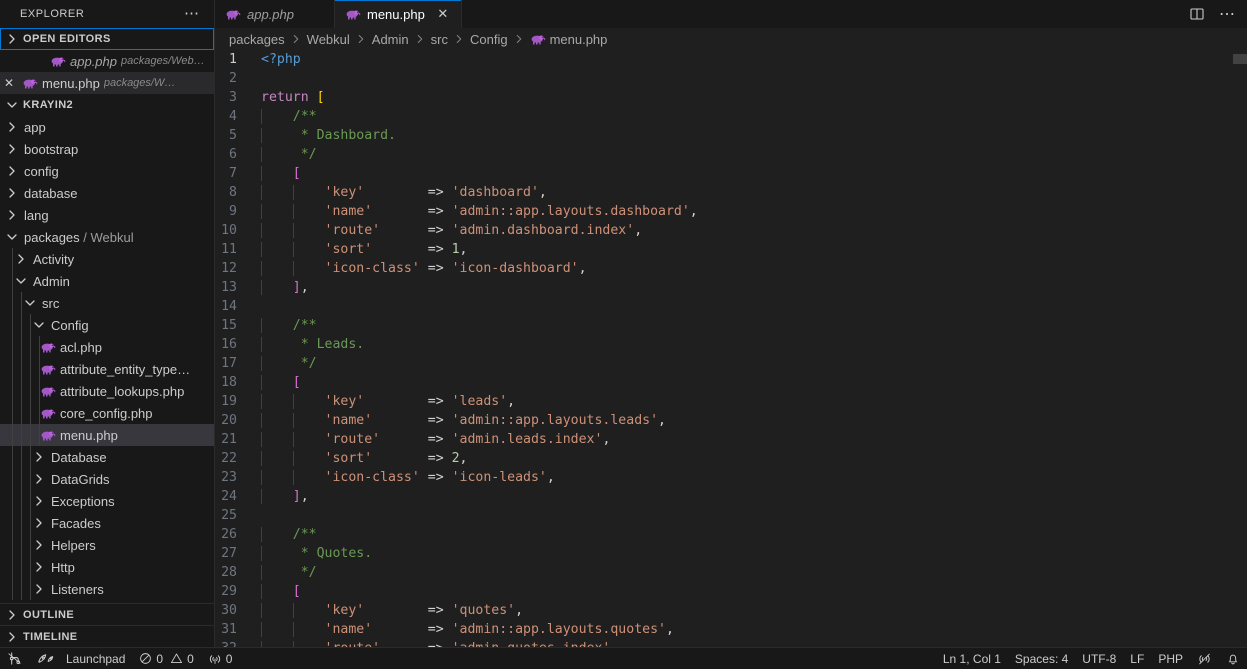 The width and height of the screenshot is (1247, 669). Describe the element at coordinates (731, 477) in the screenshot. I see `code-line: 23 'icon-class' => 'icon-leads',` at that location.